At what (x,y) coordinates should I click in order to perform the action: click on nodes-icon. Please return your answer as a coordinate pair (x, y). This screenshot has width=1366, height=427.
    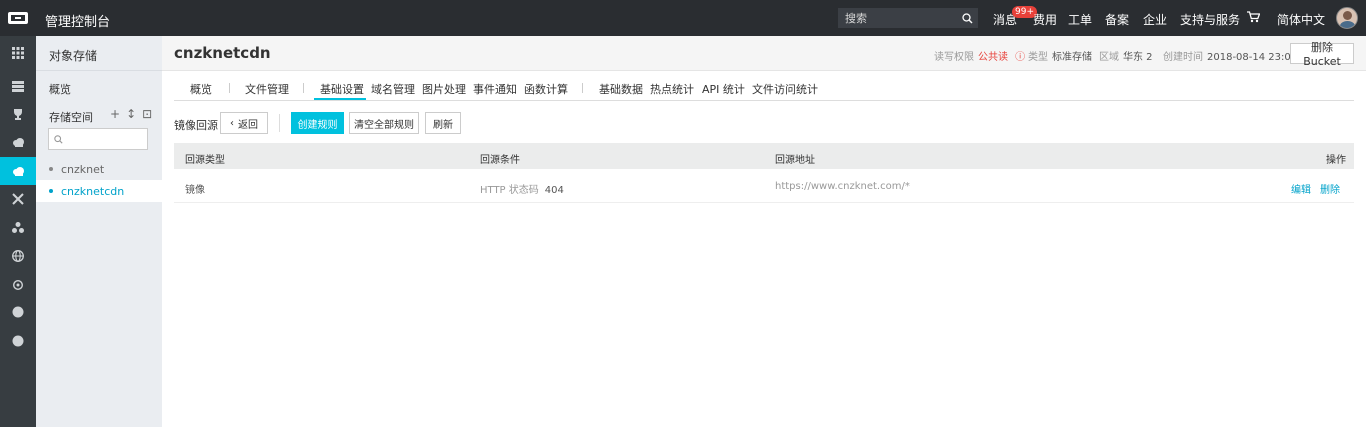
    Looking at the image, I should click on (18, 227).